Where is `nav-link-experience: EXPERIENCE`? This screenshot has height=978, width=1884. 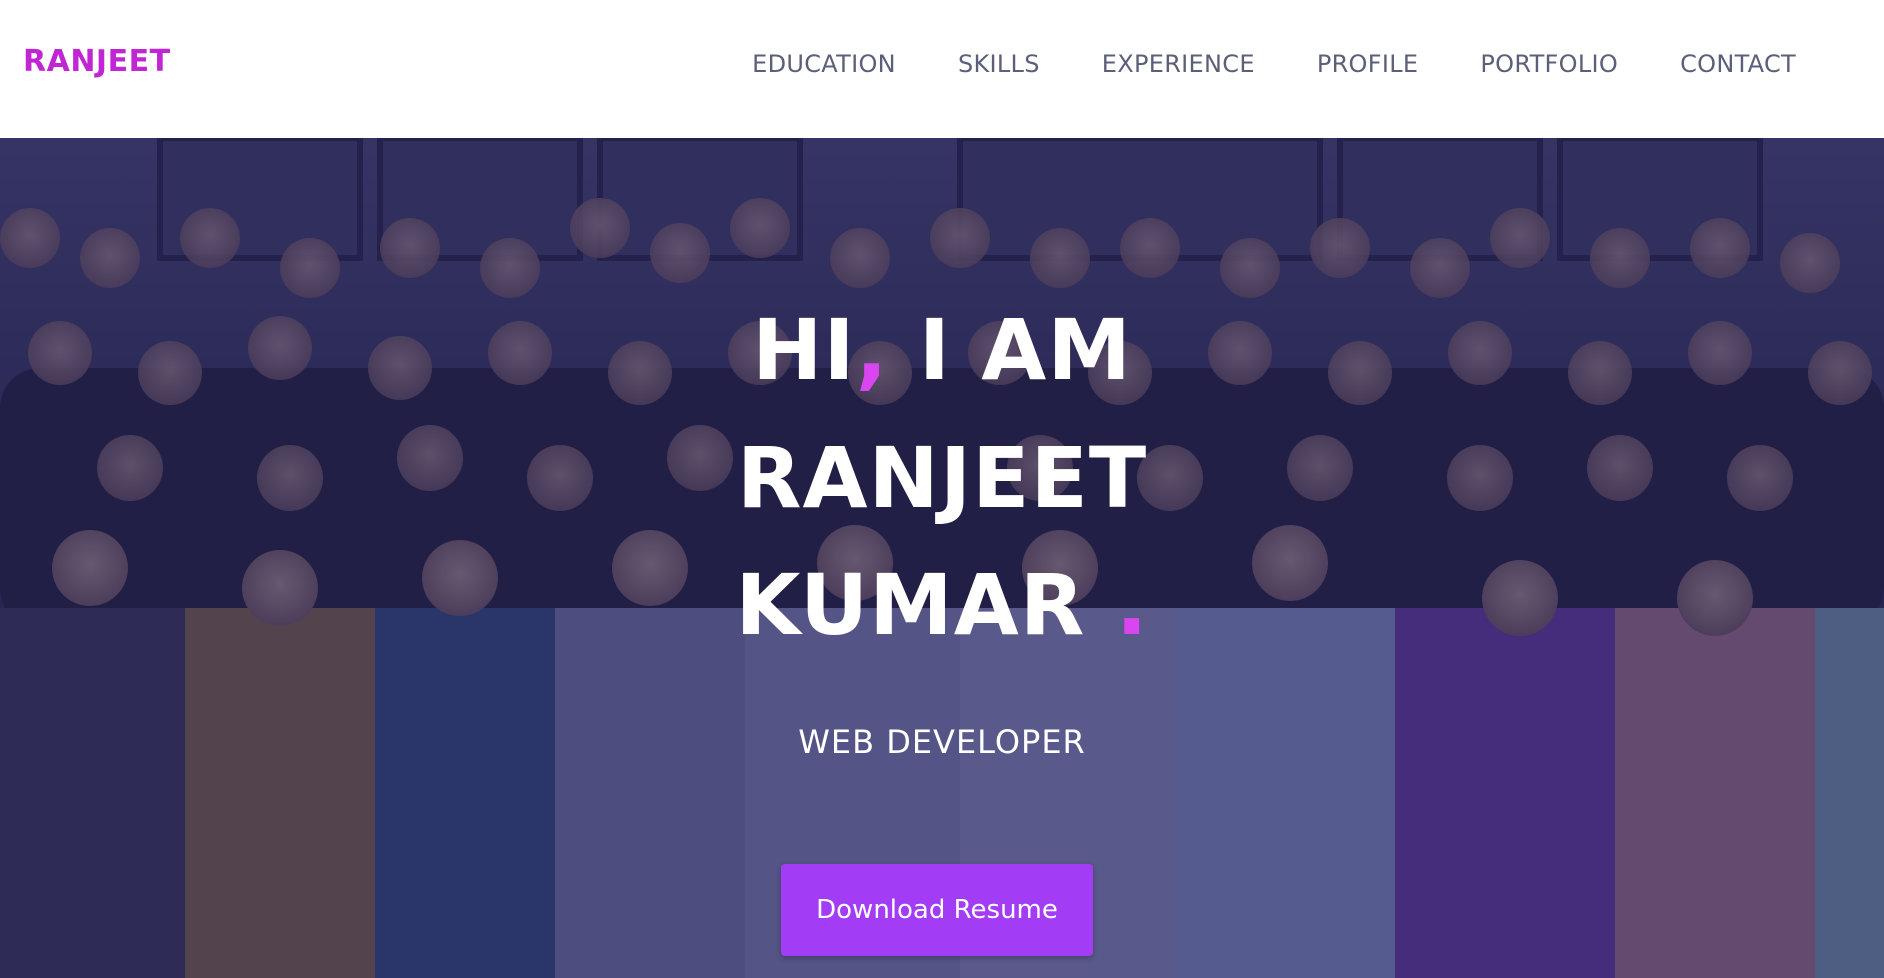
nav-link-experience: EXPERIENCE is located at coordinates (1178, 64).